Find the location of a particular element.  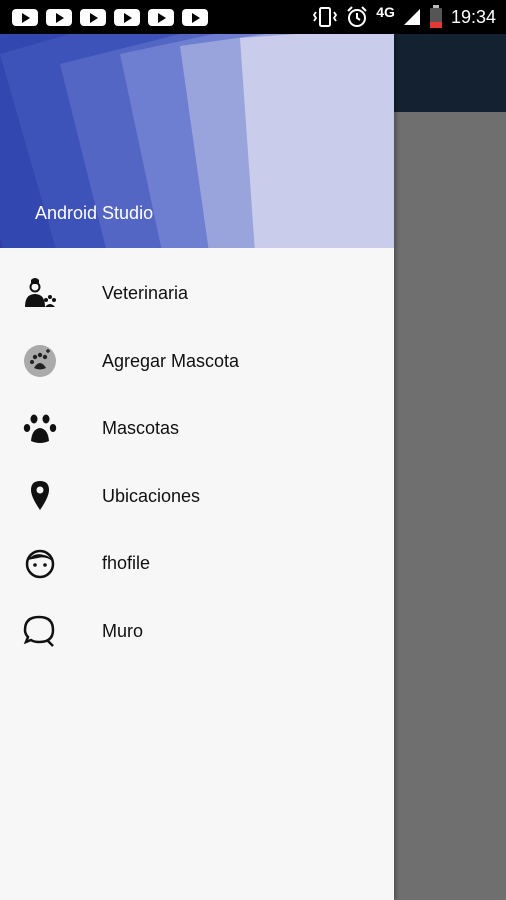

menu-item-label: Muro is located at coordinates (123, 630).